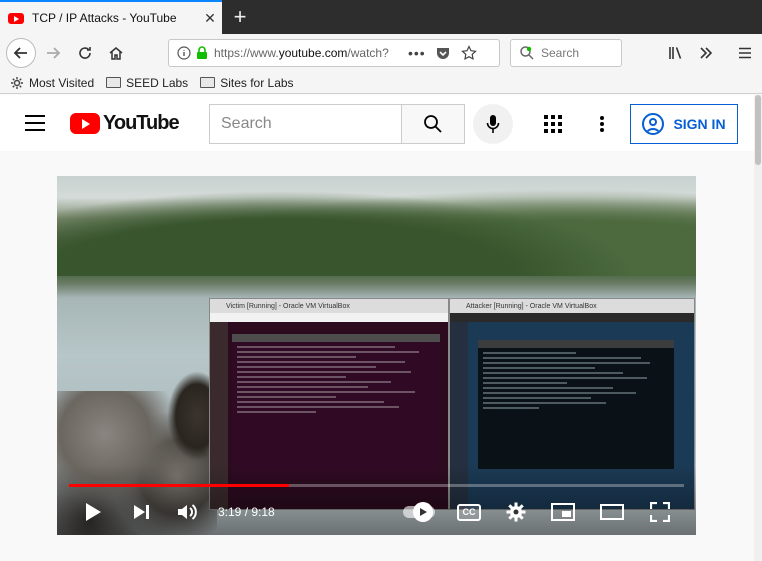  I want to click on guide-menu-button, so click(35, 123).